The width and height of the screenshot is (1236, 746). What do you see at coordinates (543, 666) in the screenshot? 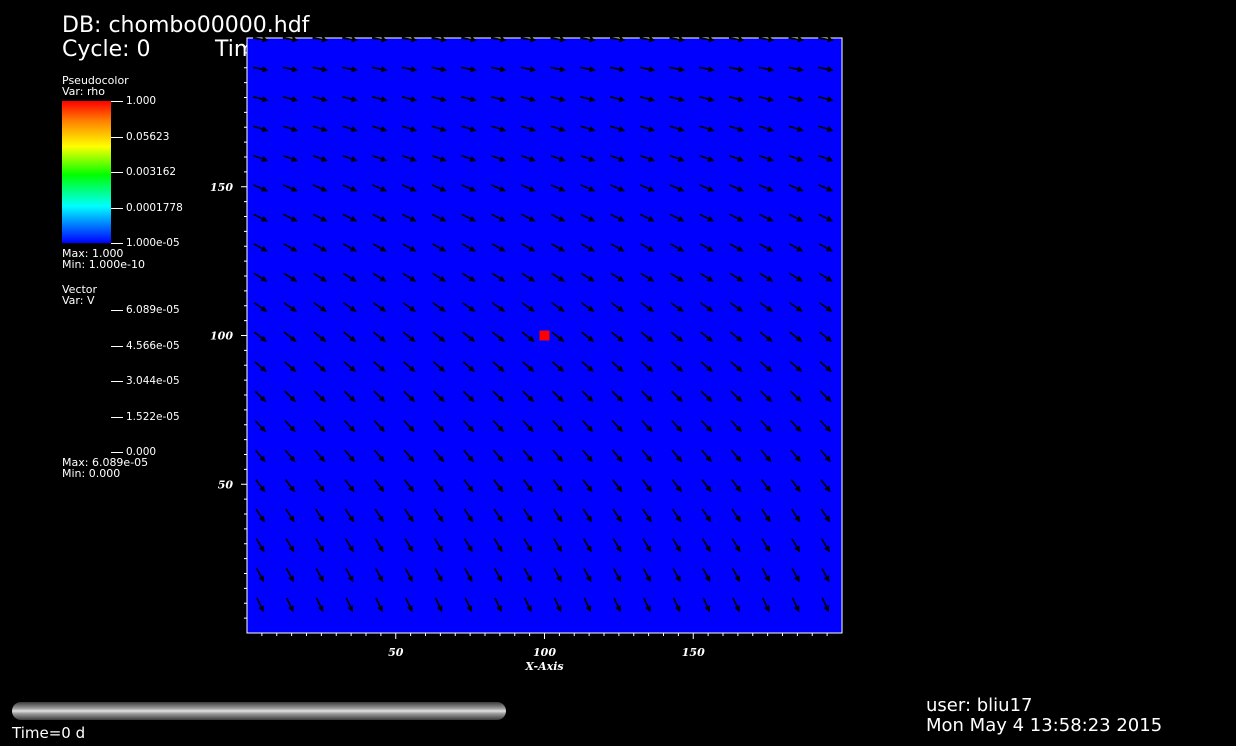
I see `x-axis-label: X-Axis` at bounding box center [543, 666].